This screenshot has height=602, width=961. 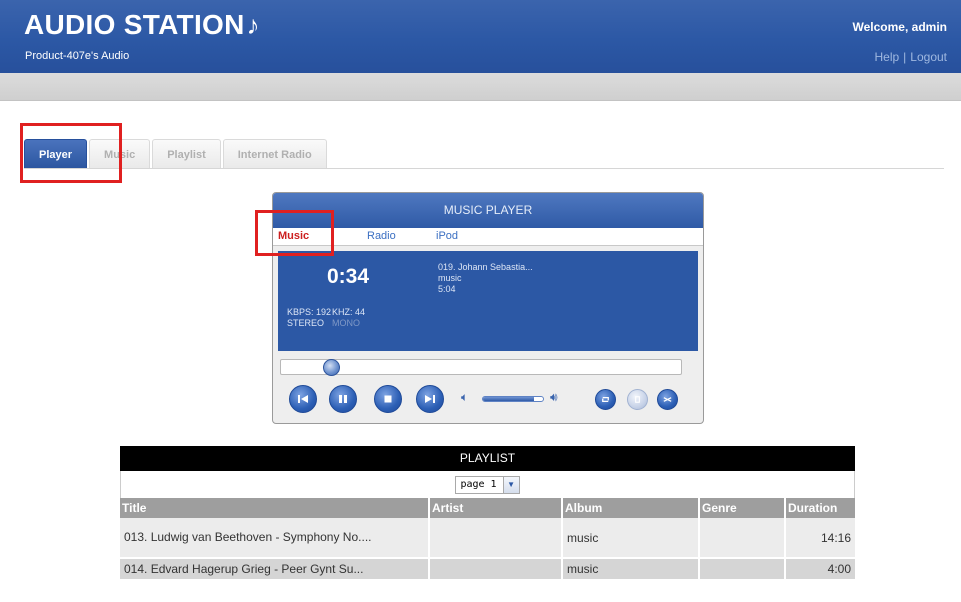 What do you see at coordinates (510, 484) in the screenshot?
I see `chevron-down-icon: ▼` at bounding box center [510, 484].